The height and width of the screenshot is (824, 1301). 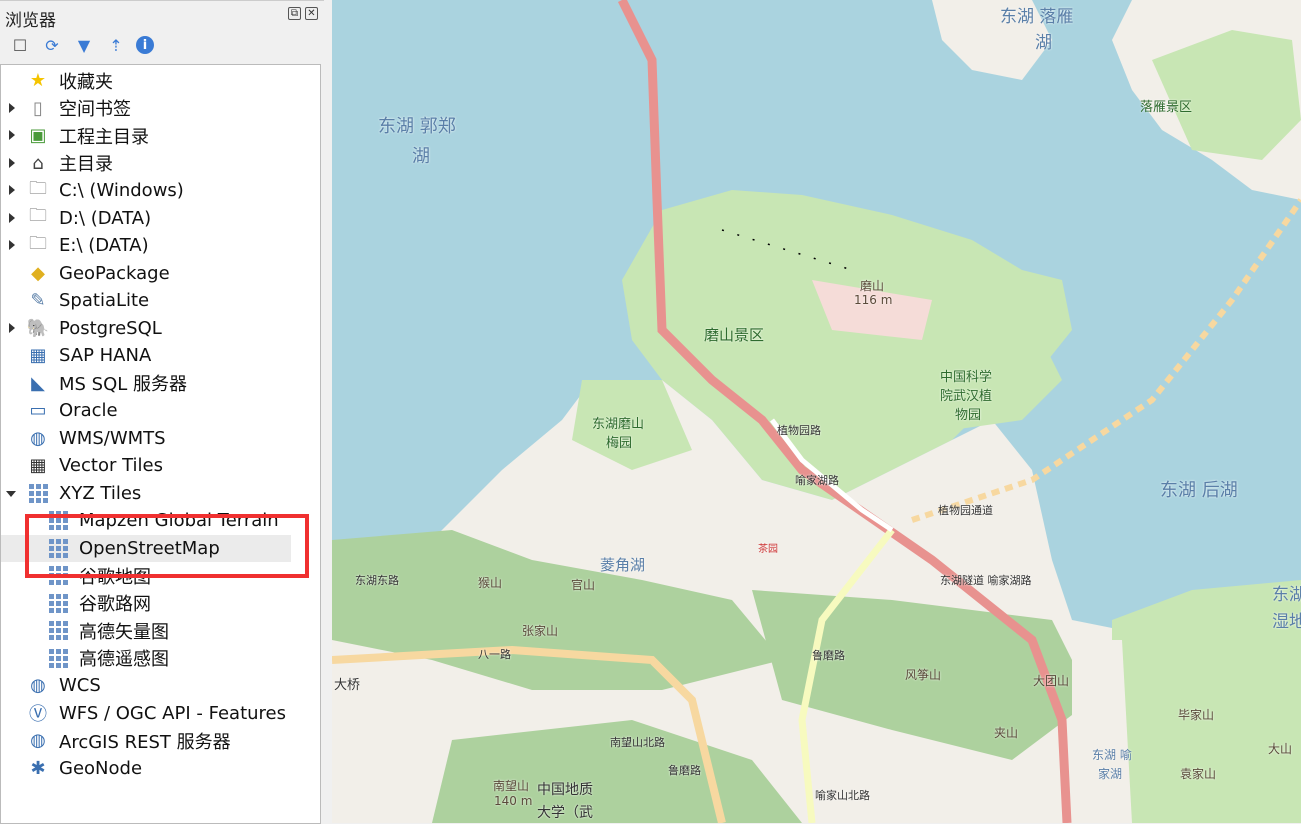 I want to click on oracle-icon: ▭, so click(x=38, y=410).